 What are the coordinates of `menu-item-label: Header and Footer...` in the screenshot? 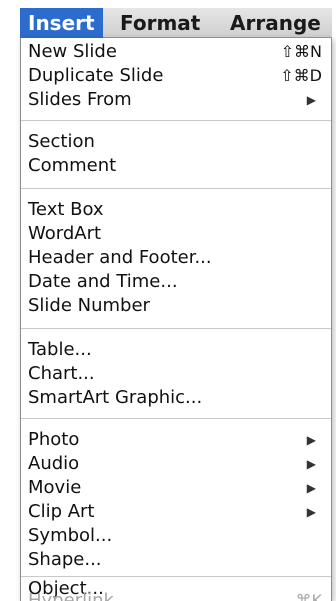 It's located at (120, 257).